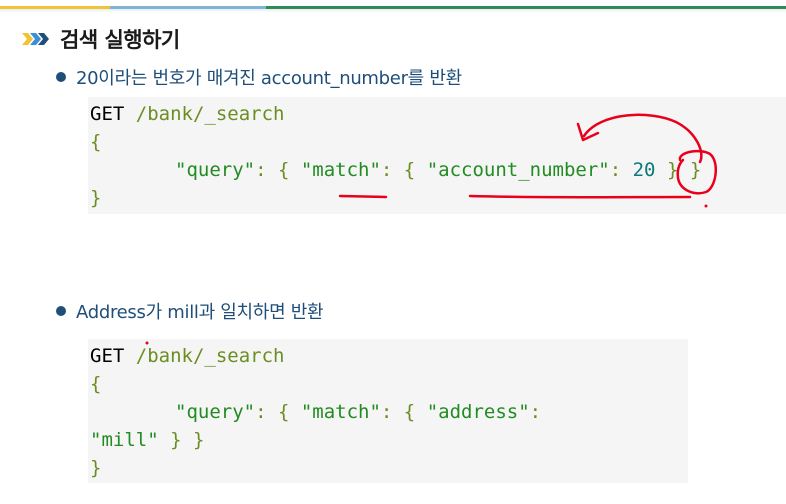 The image size is (786, 504). I want to click on code1-colon-1: : {, so click(278, 170).